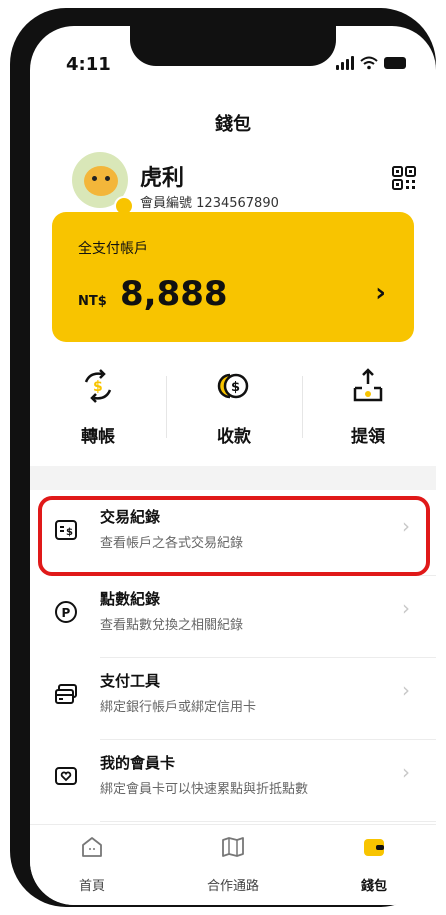 The height and width of the screenshot is (915, 446). What do you see at coordinates (237, 203) in the screenshot?
I see `member-id-number: 1234567890` at bounding box center [237, 203].